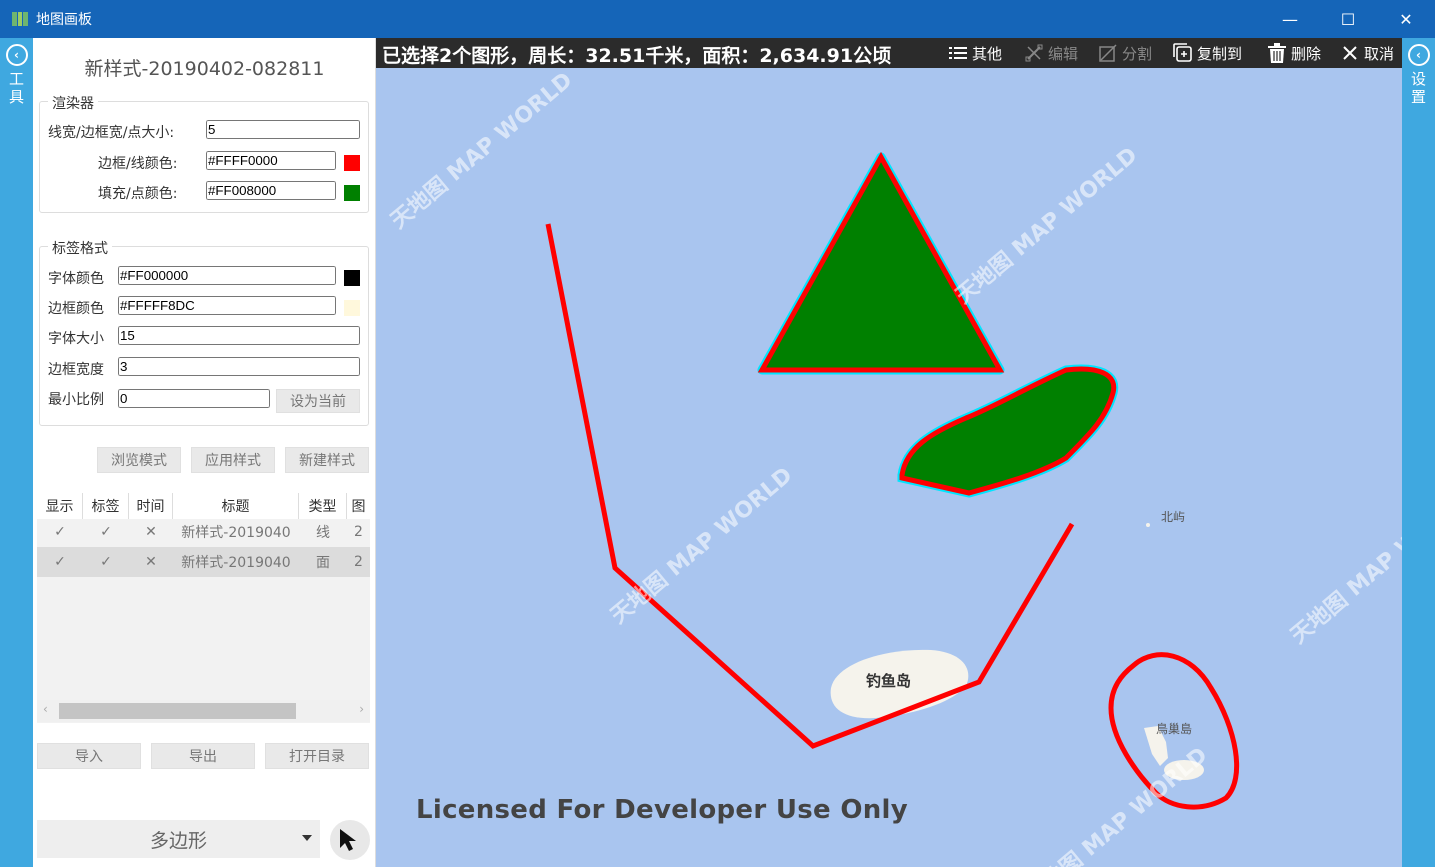  I want to click on scroll-left-icon: ‹, so click(45, 709).